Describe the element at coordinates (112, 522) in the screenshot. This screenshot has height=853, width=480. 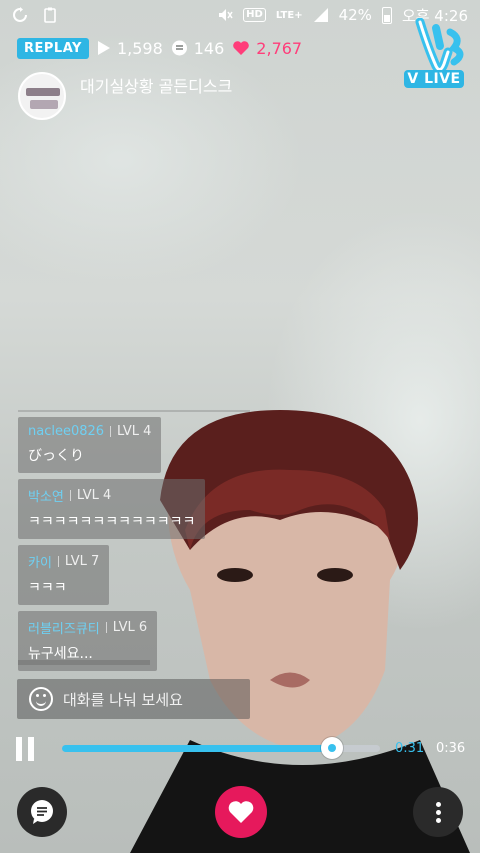
I see `chat-text: ㅋㅋㅋㅋㅋㅋㅋㅋㅋㅋㅋㅋㅋ` at that location.